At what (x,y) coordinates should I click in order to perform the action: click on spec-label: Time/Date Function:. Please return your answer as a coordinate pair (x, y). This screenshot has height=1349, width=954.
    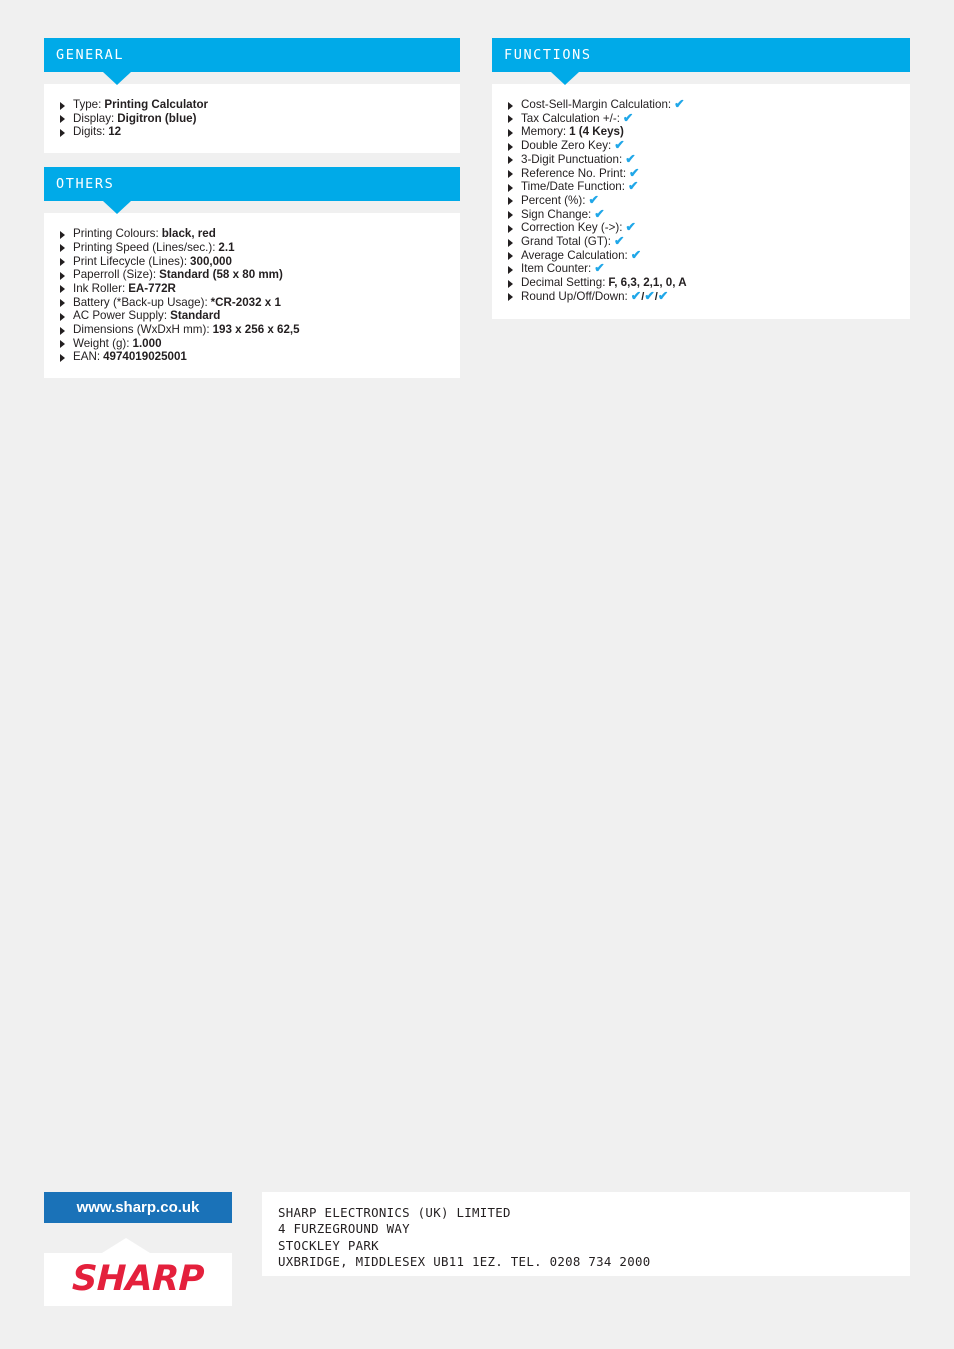
    Looking at the image, I should click on (573, 187).